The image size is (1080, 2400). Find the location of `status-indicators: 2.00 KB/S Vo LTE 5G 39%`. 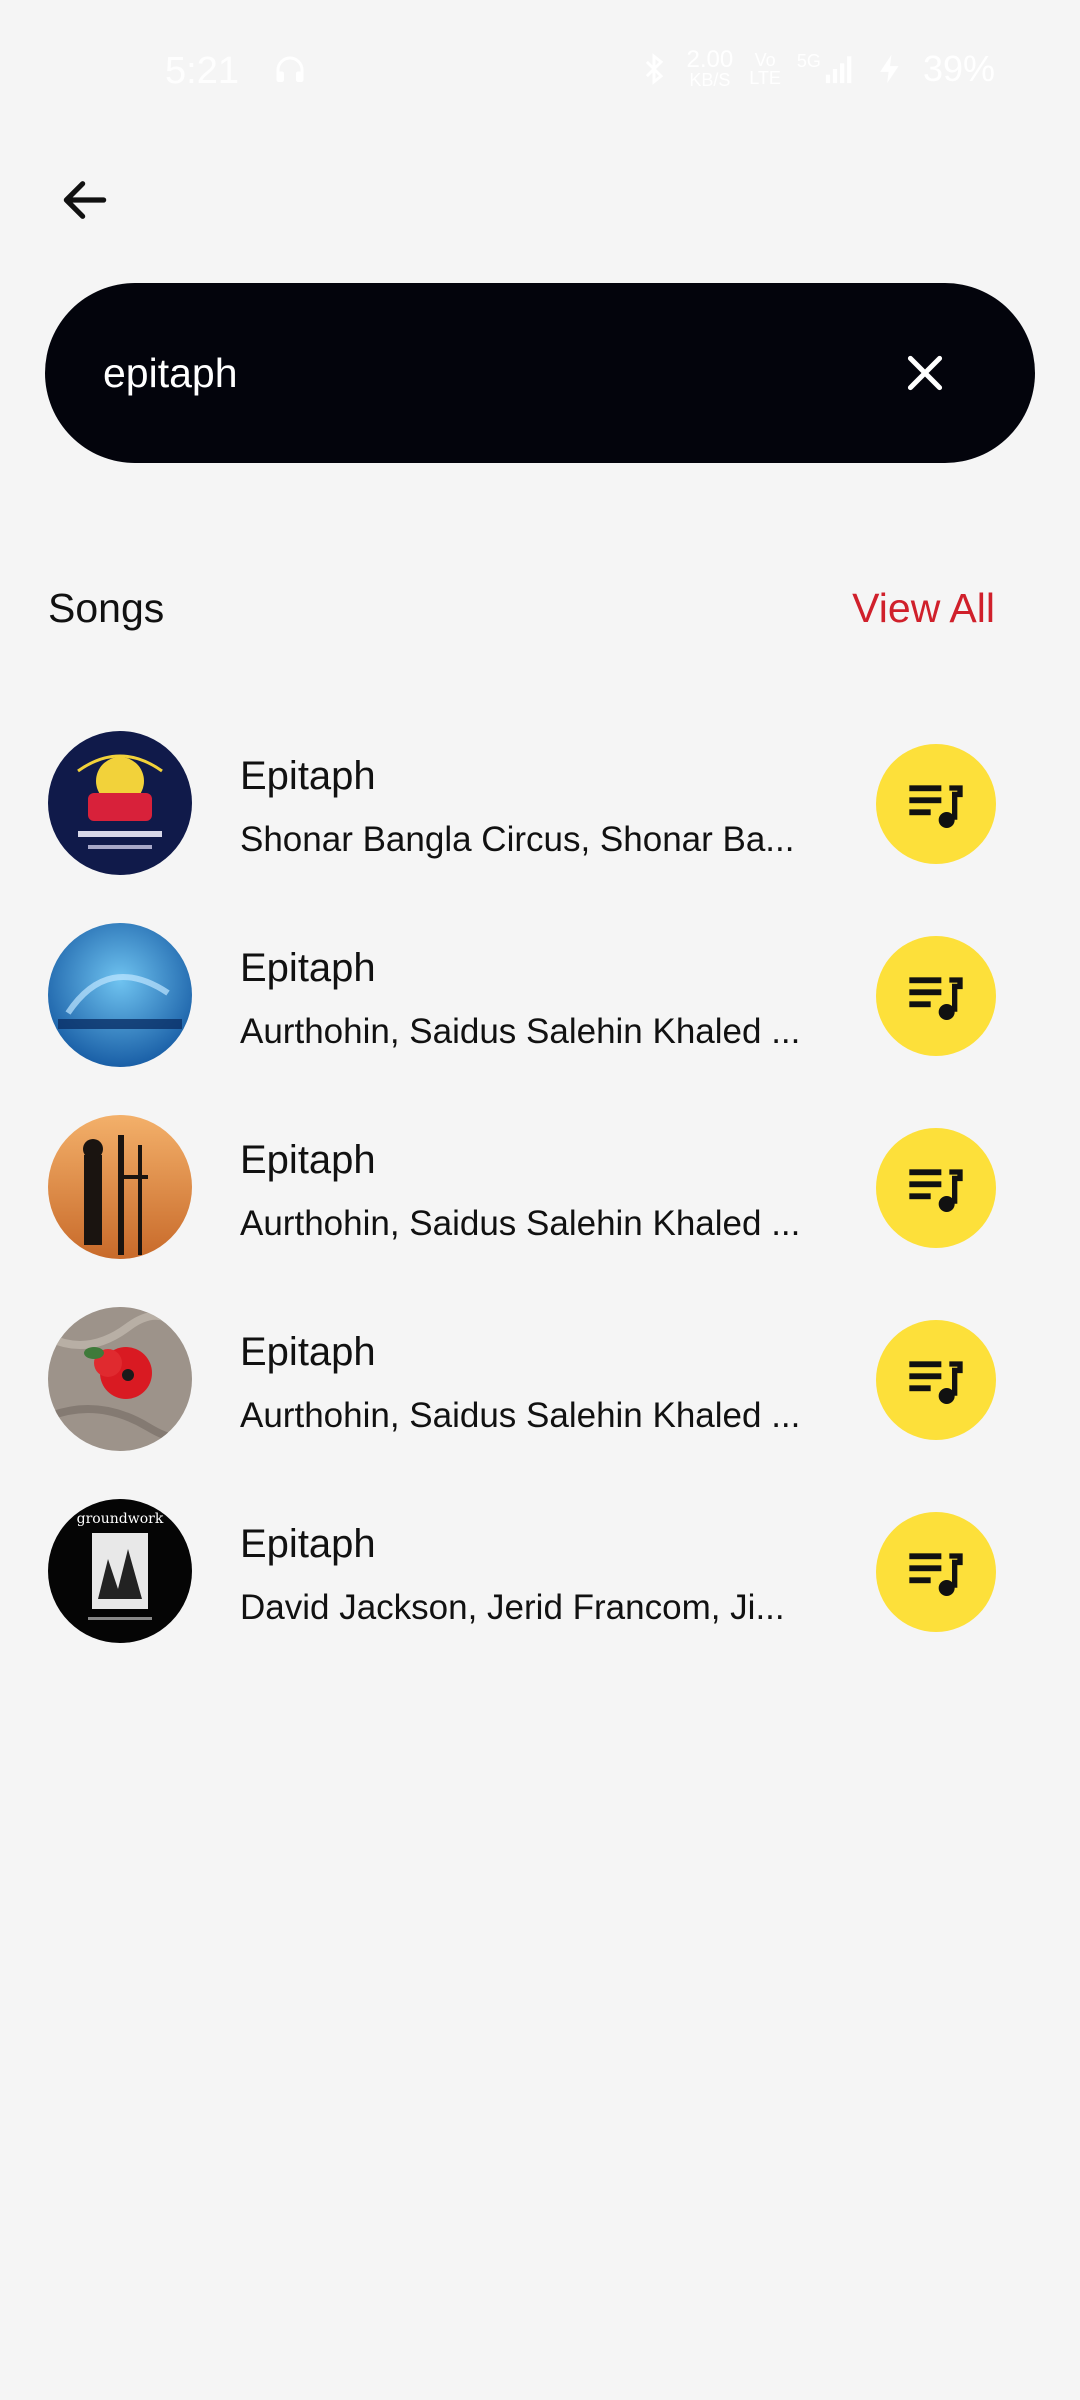

status-indicators: 2.00 KB/S Vo LTE 5G 39% is located at coordinates (816, 69).